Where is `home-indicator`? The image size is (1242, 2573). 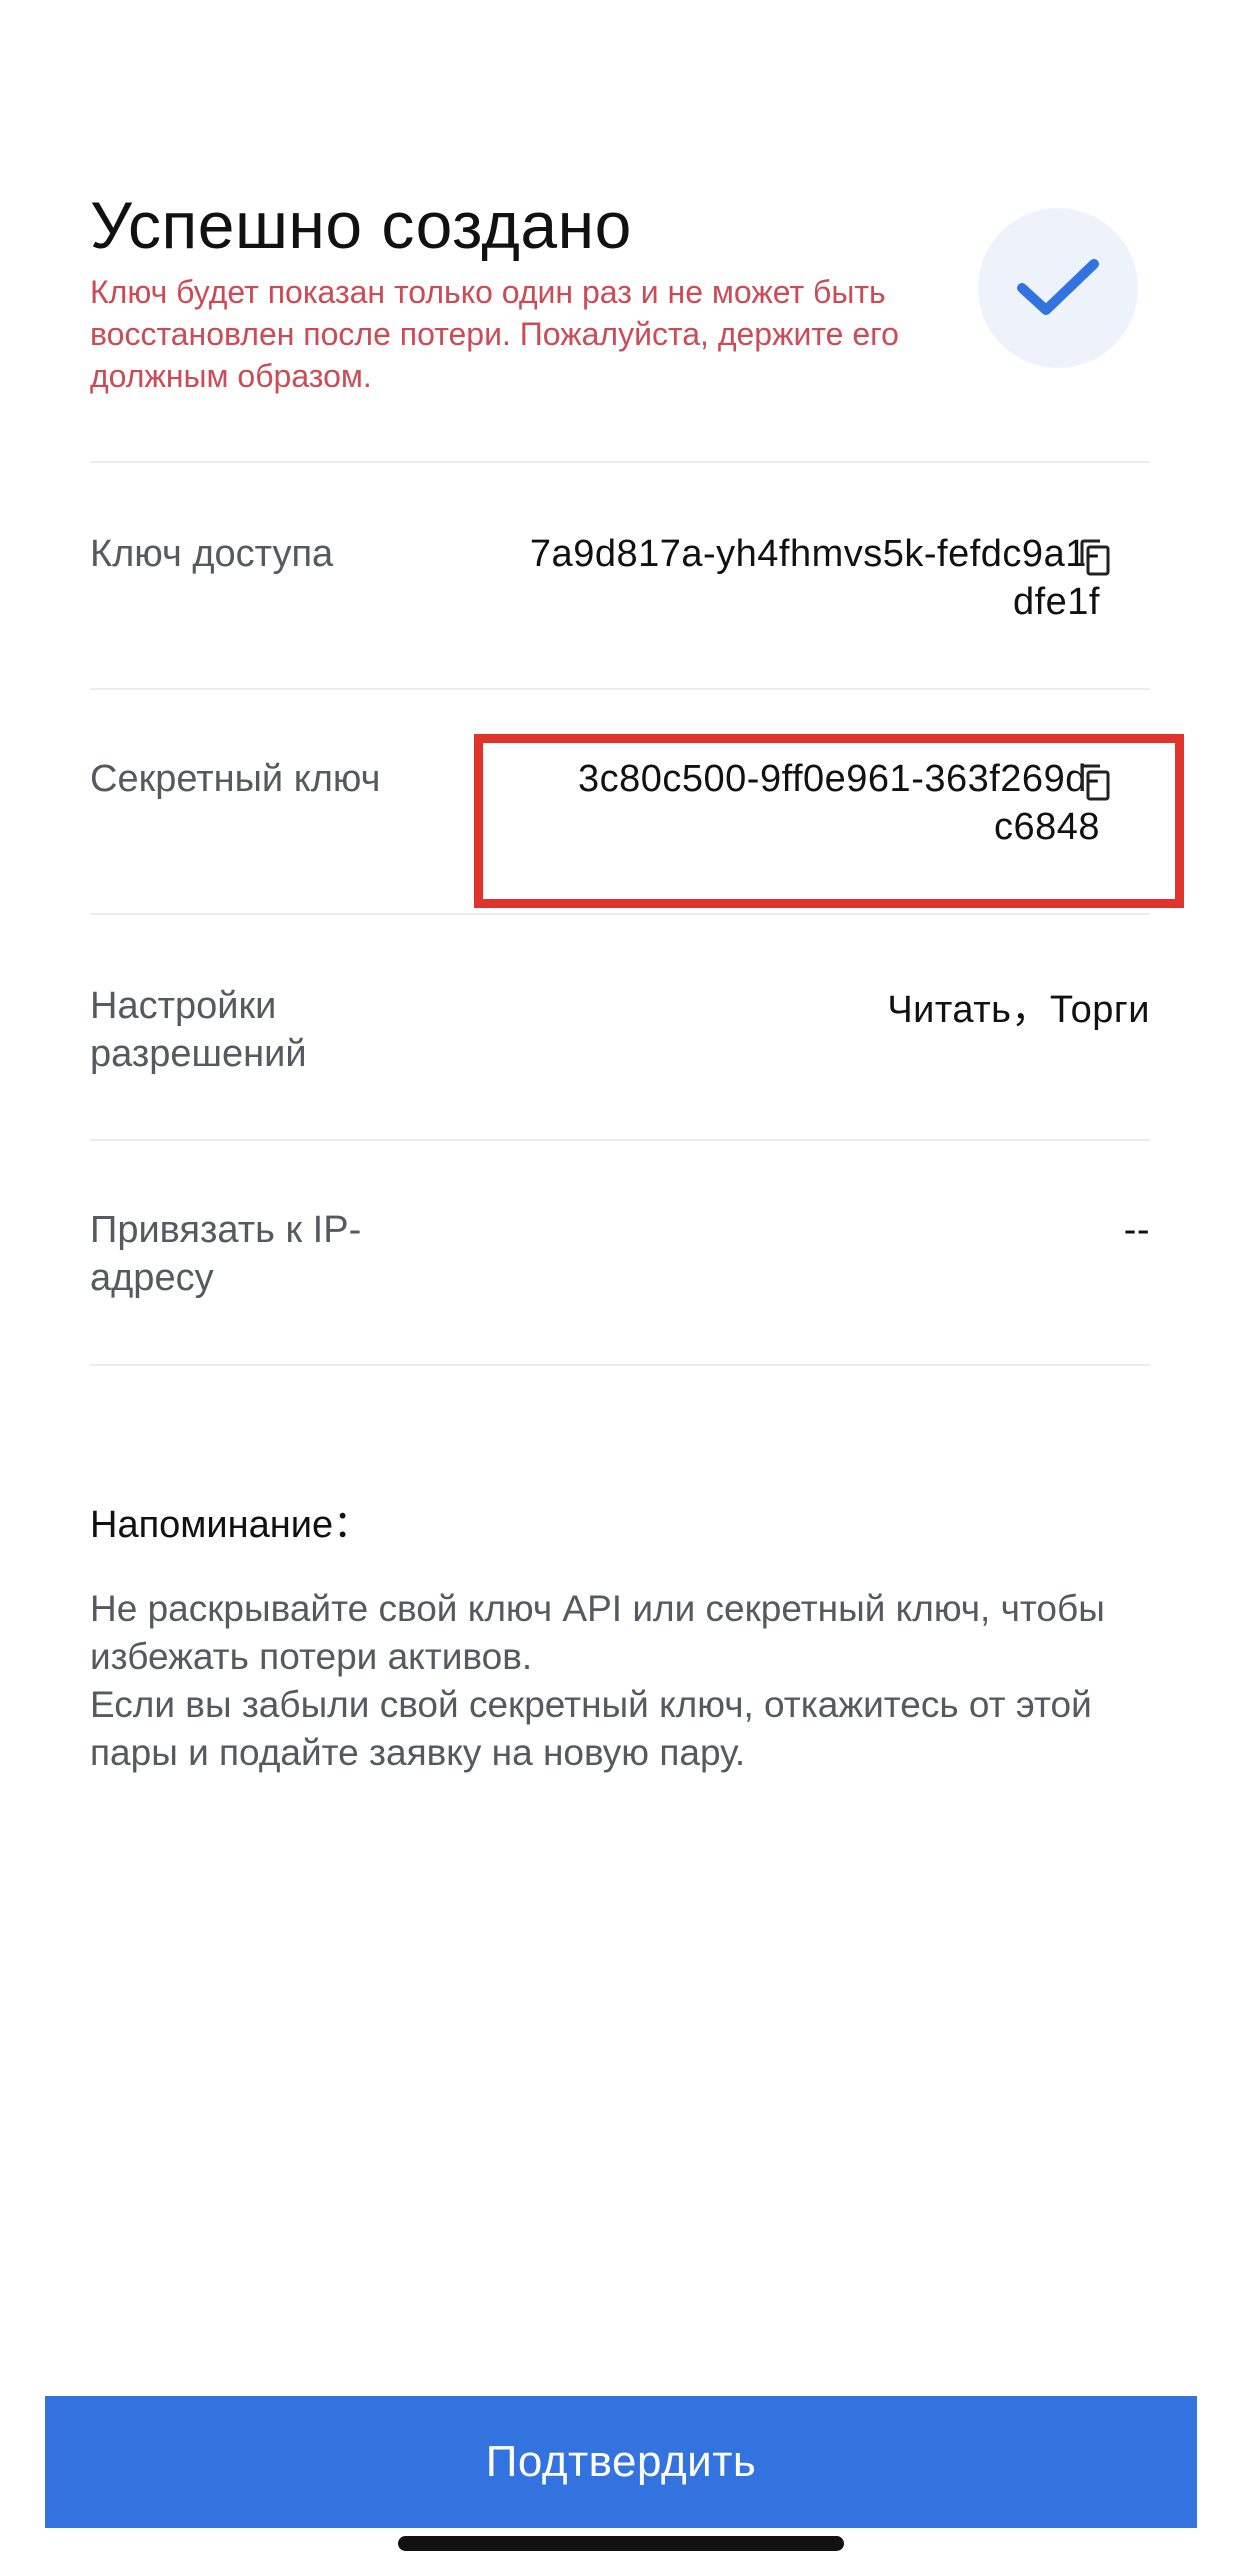 home-indicator is located at coordinates (621, 2543).